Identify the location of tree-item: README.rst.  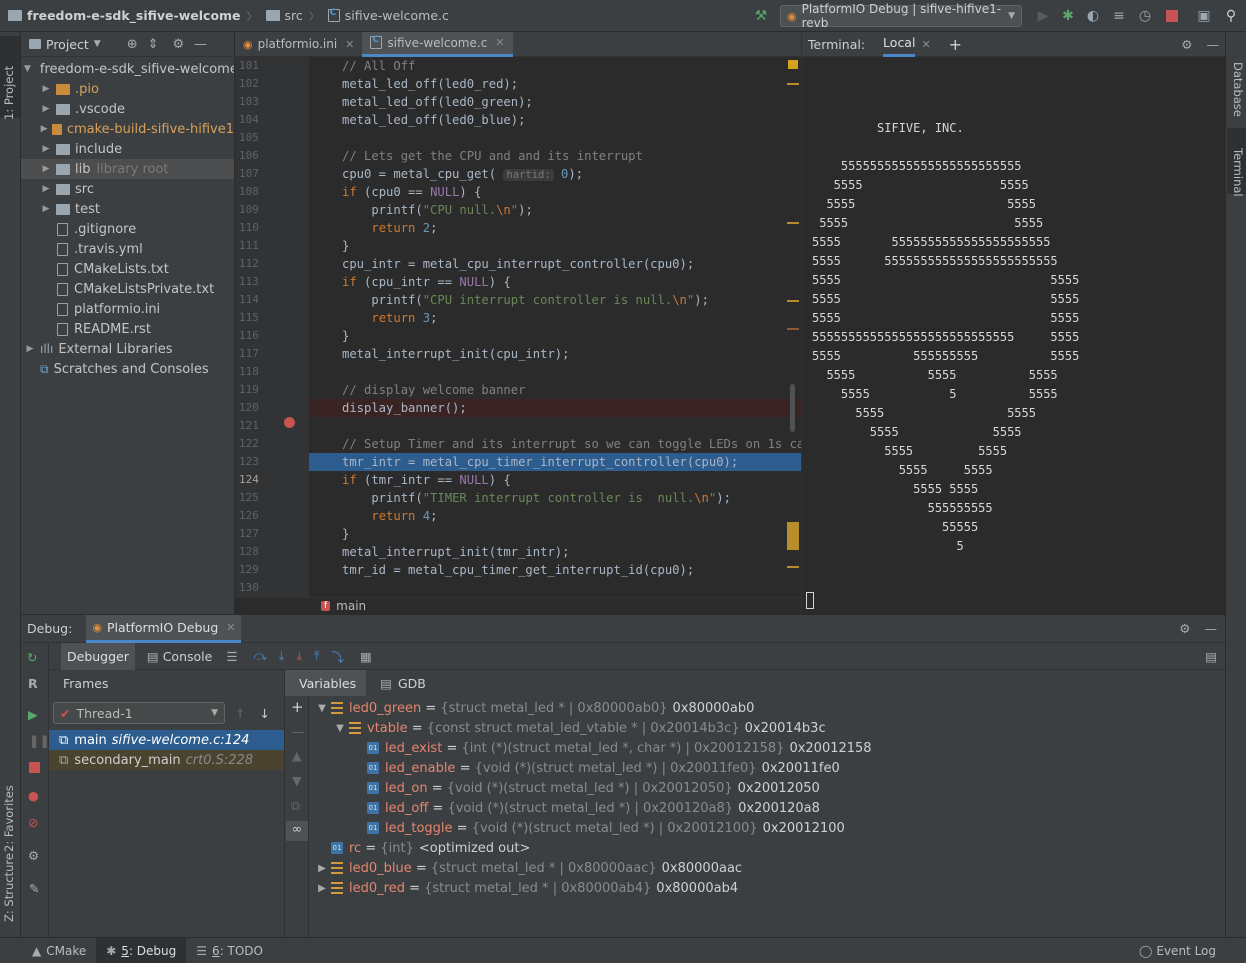
(127, 329).